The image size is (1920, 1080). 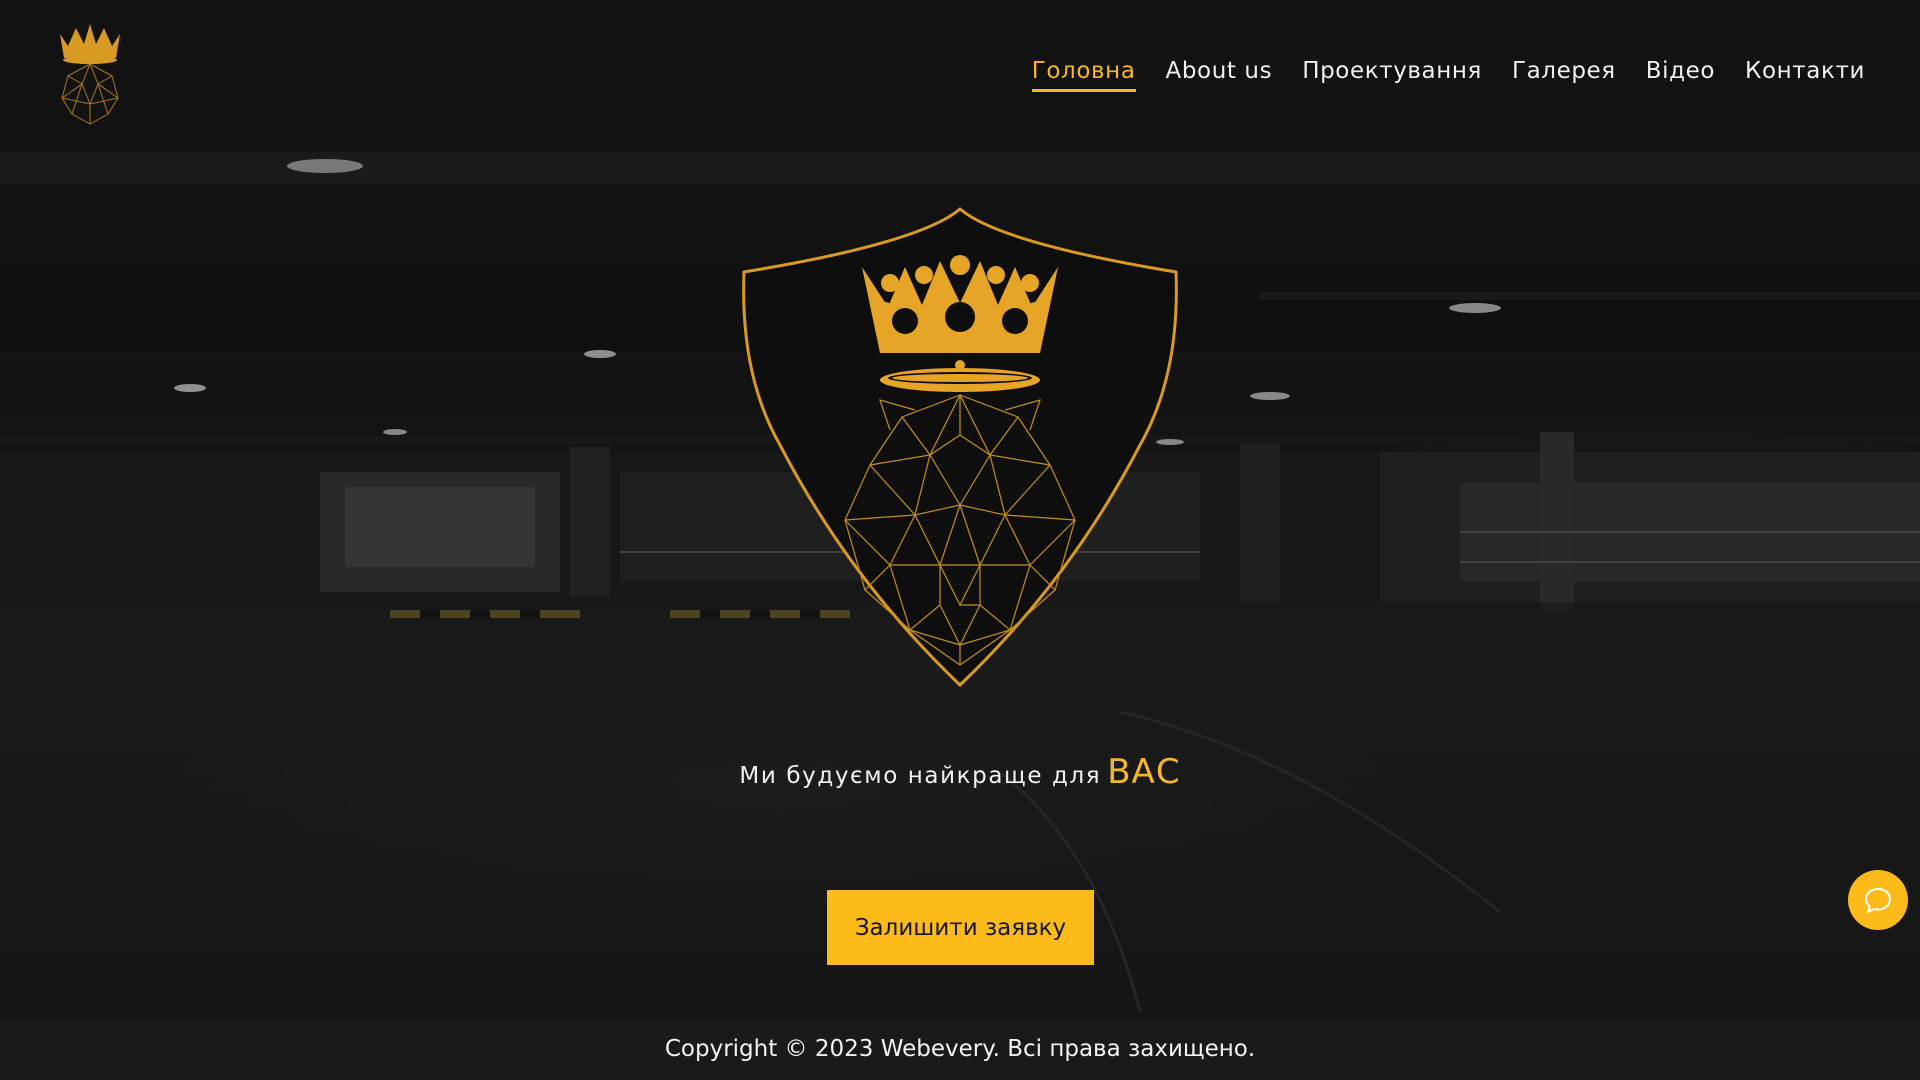 I want to click on nav-item-design: Проектування, so click(x=1392, y=73).